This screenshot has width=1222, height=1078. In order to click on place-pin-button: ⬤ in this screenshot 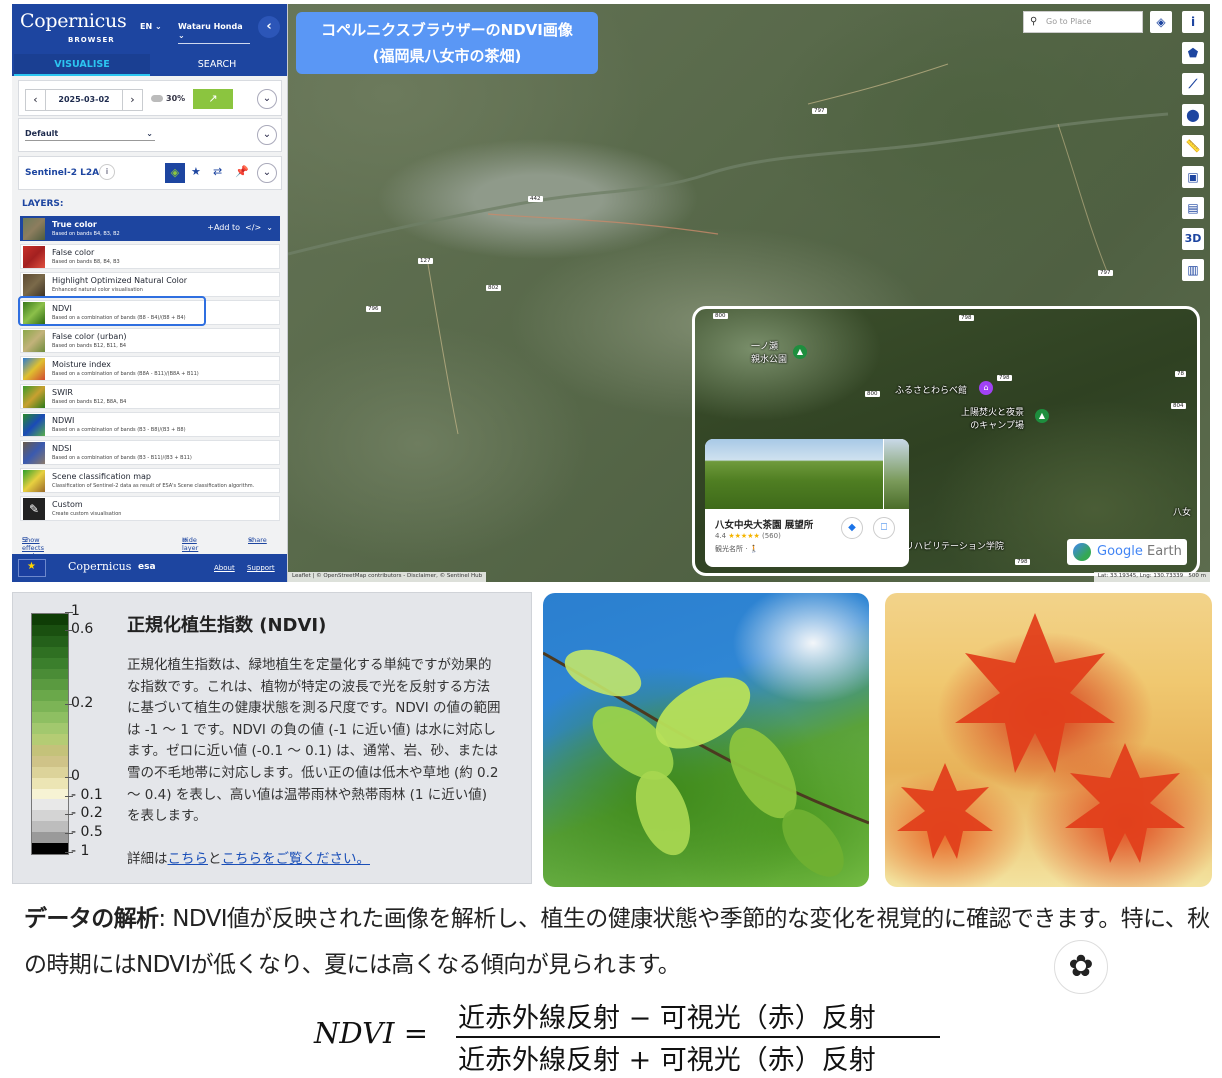, I will do `click(1193, 115)`.